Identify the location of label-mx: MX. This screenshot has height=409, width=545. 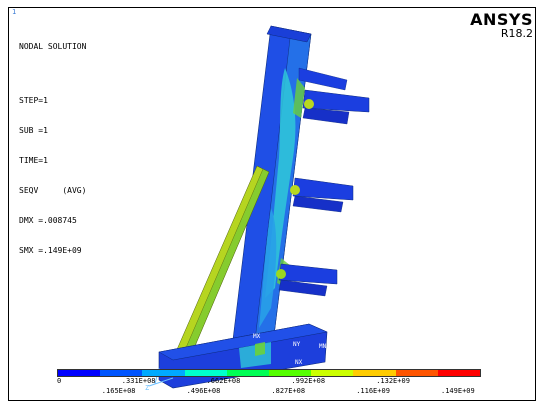
(257, 336).